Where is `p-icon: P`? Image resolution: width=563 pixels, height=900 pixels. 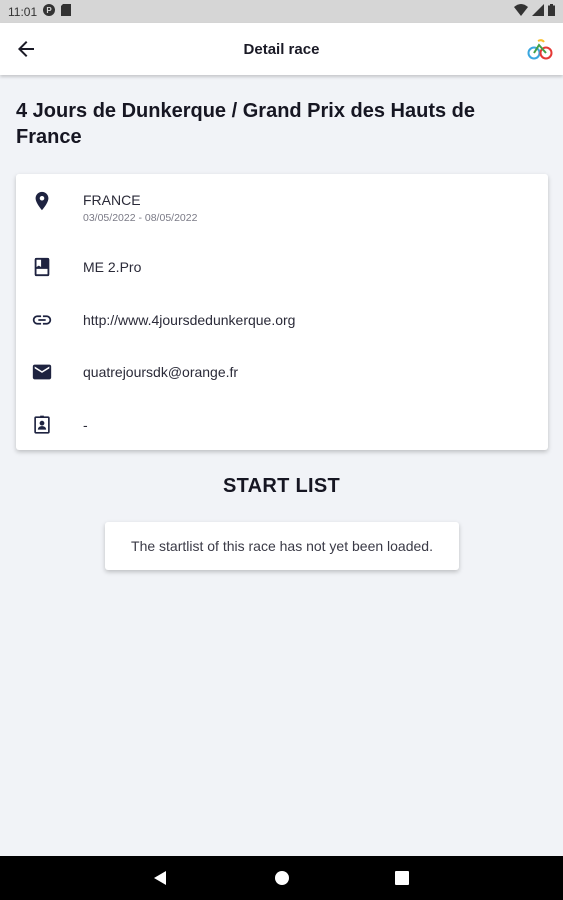 p-icon: P is located at coordinates (49, 11).